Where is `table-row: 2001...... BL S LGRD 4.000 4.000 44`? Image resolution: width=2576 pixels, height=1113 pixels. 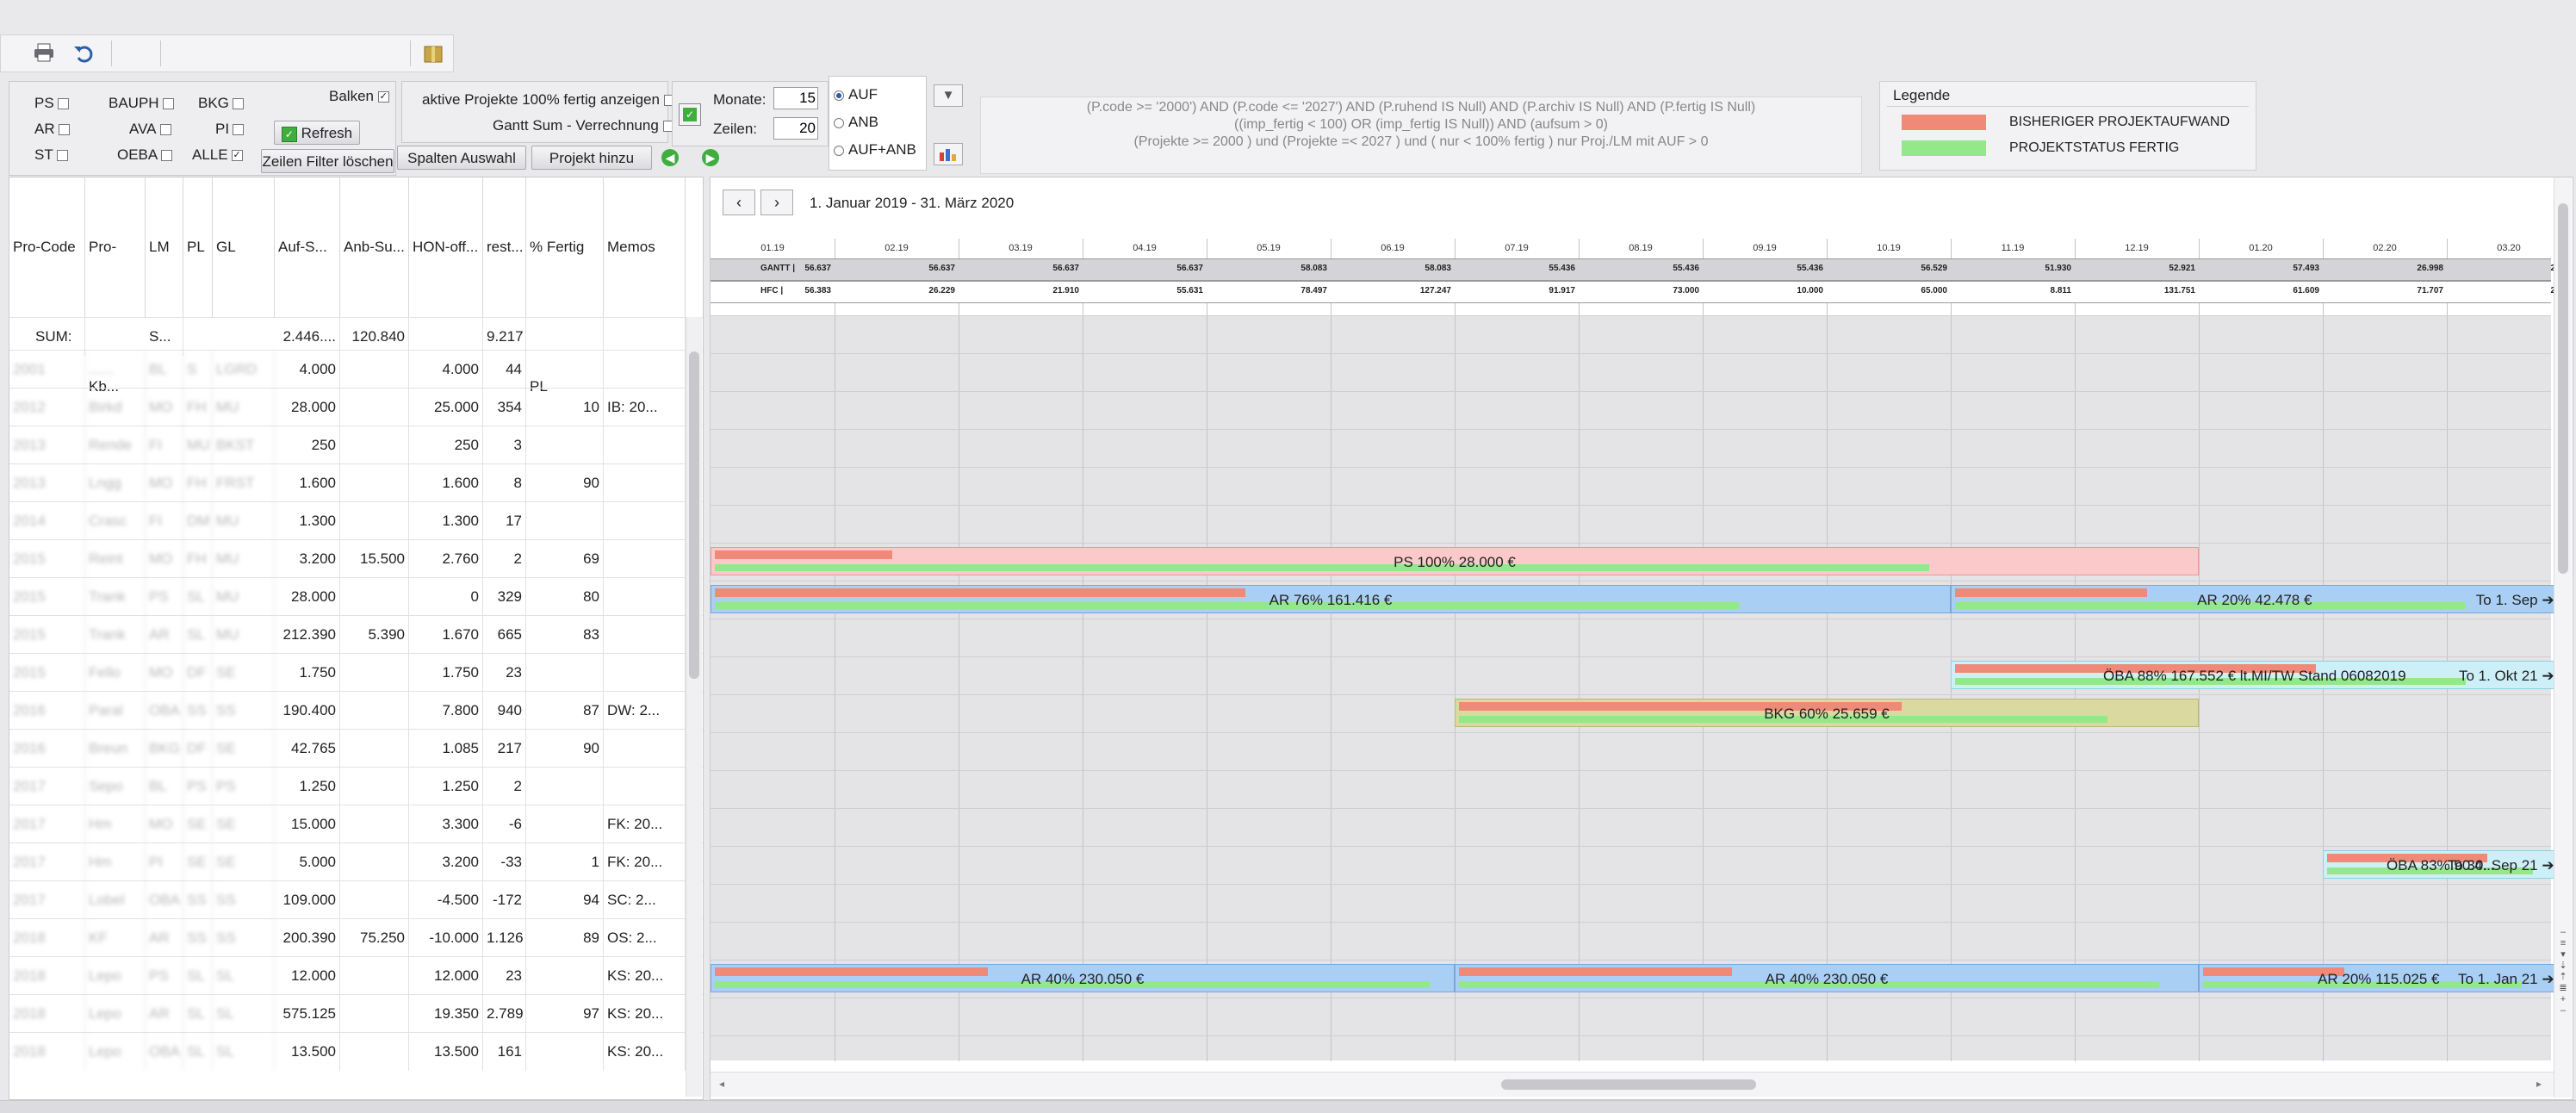
table-row: 2001...... BL S LGRD 4.000 4.000 44 is located at coordinates (356, 369).